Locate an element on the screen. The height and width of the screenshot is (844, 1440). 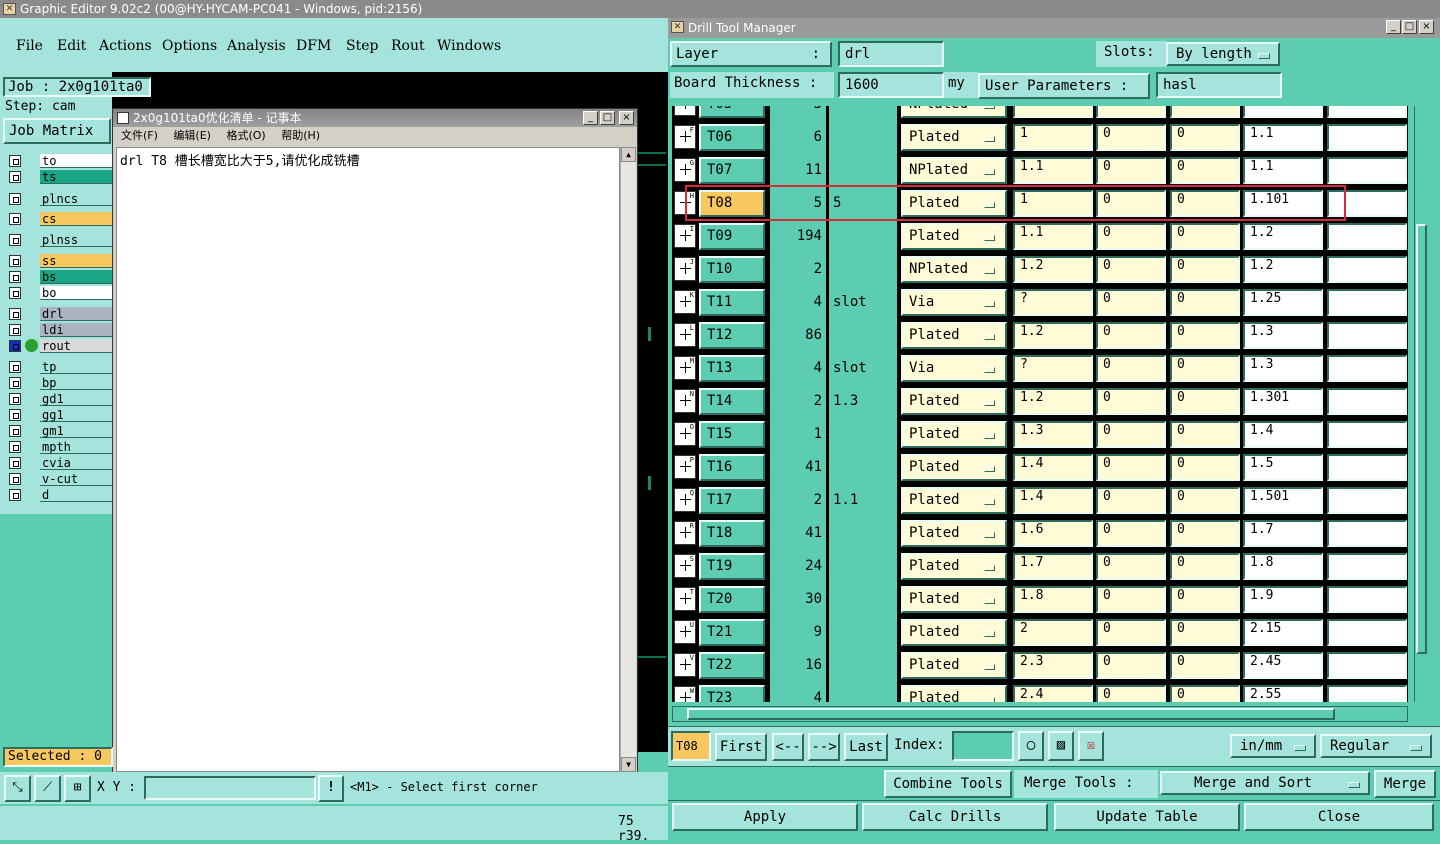
board-thickness-input: 1600 is located at coordinates (891, 85).